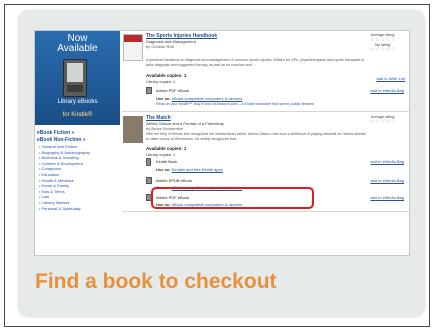 The width and height of the screenshot is (436, 331). Describe the element at coordinates (148, 162) in the screenshot. I see `kindle-format-icon` at that location.